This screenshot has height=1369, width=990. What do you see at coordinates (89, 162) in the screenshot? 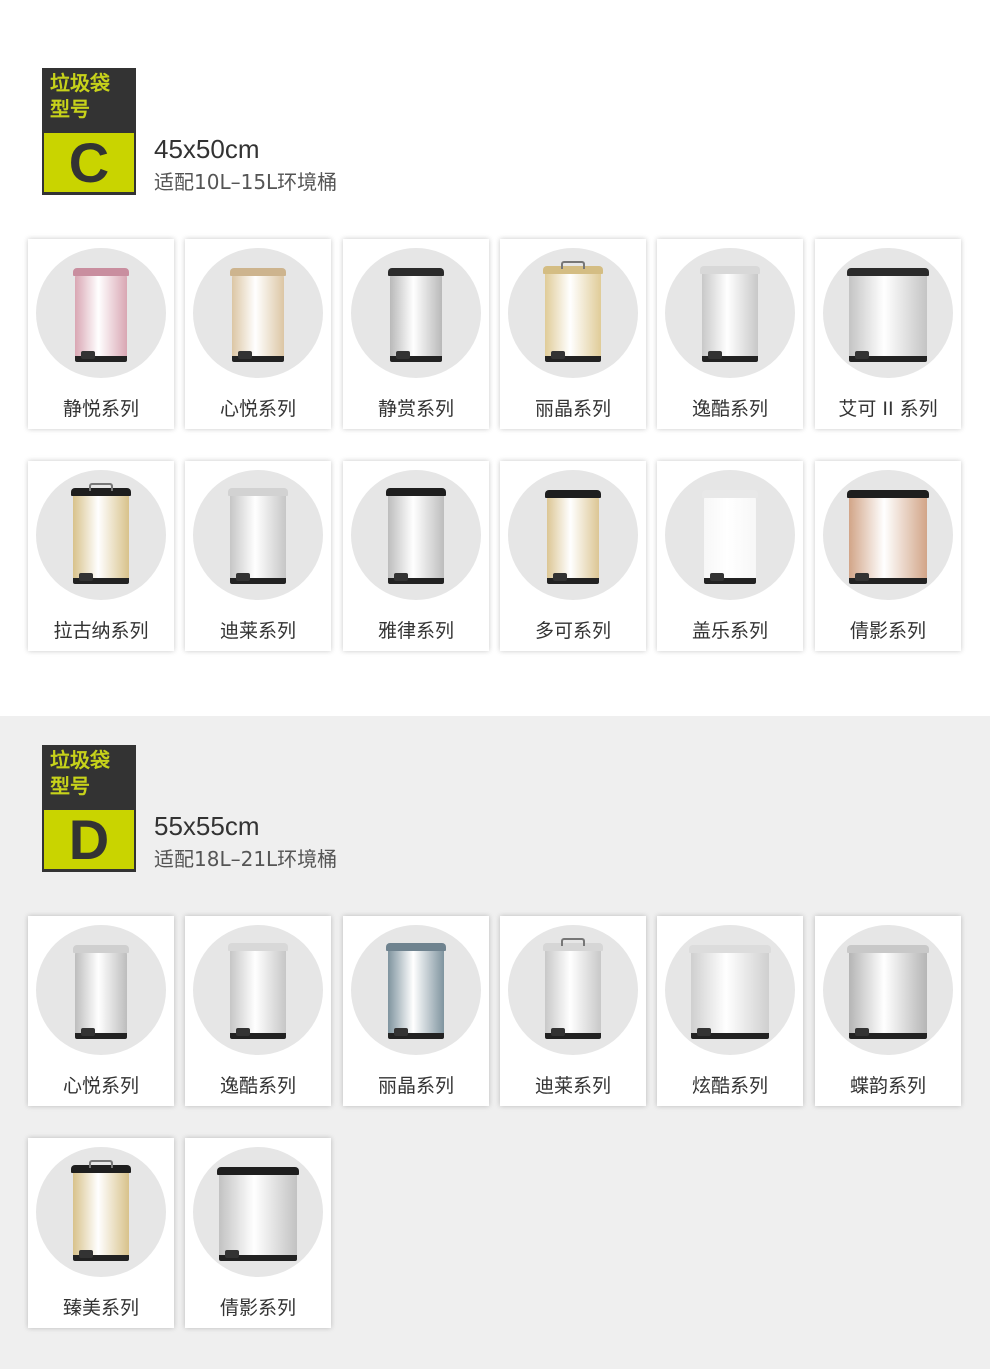
I see `badge-letter: C` at bounding box center [89, 162].